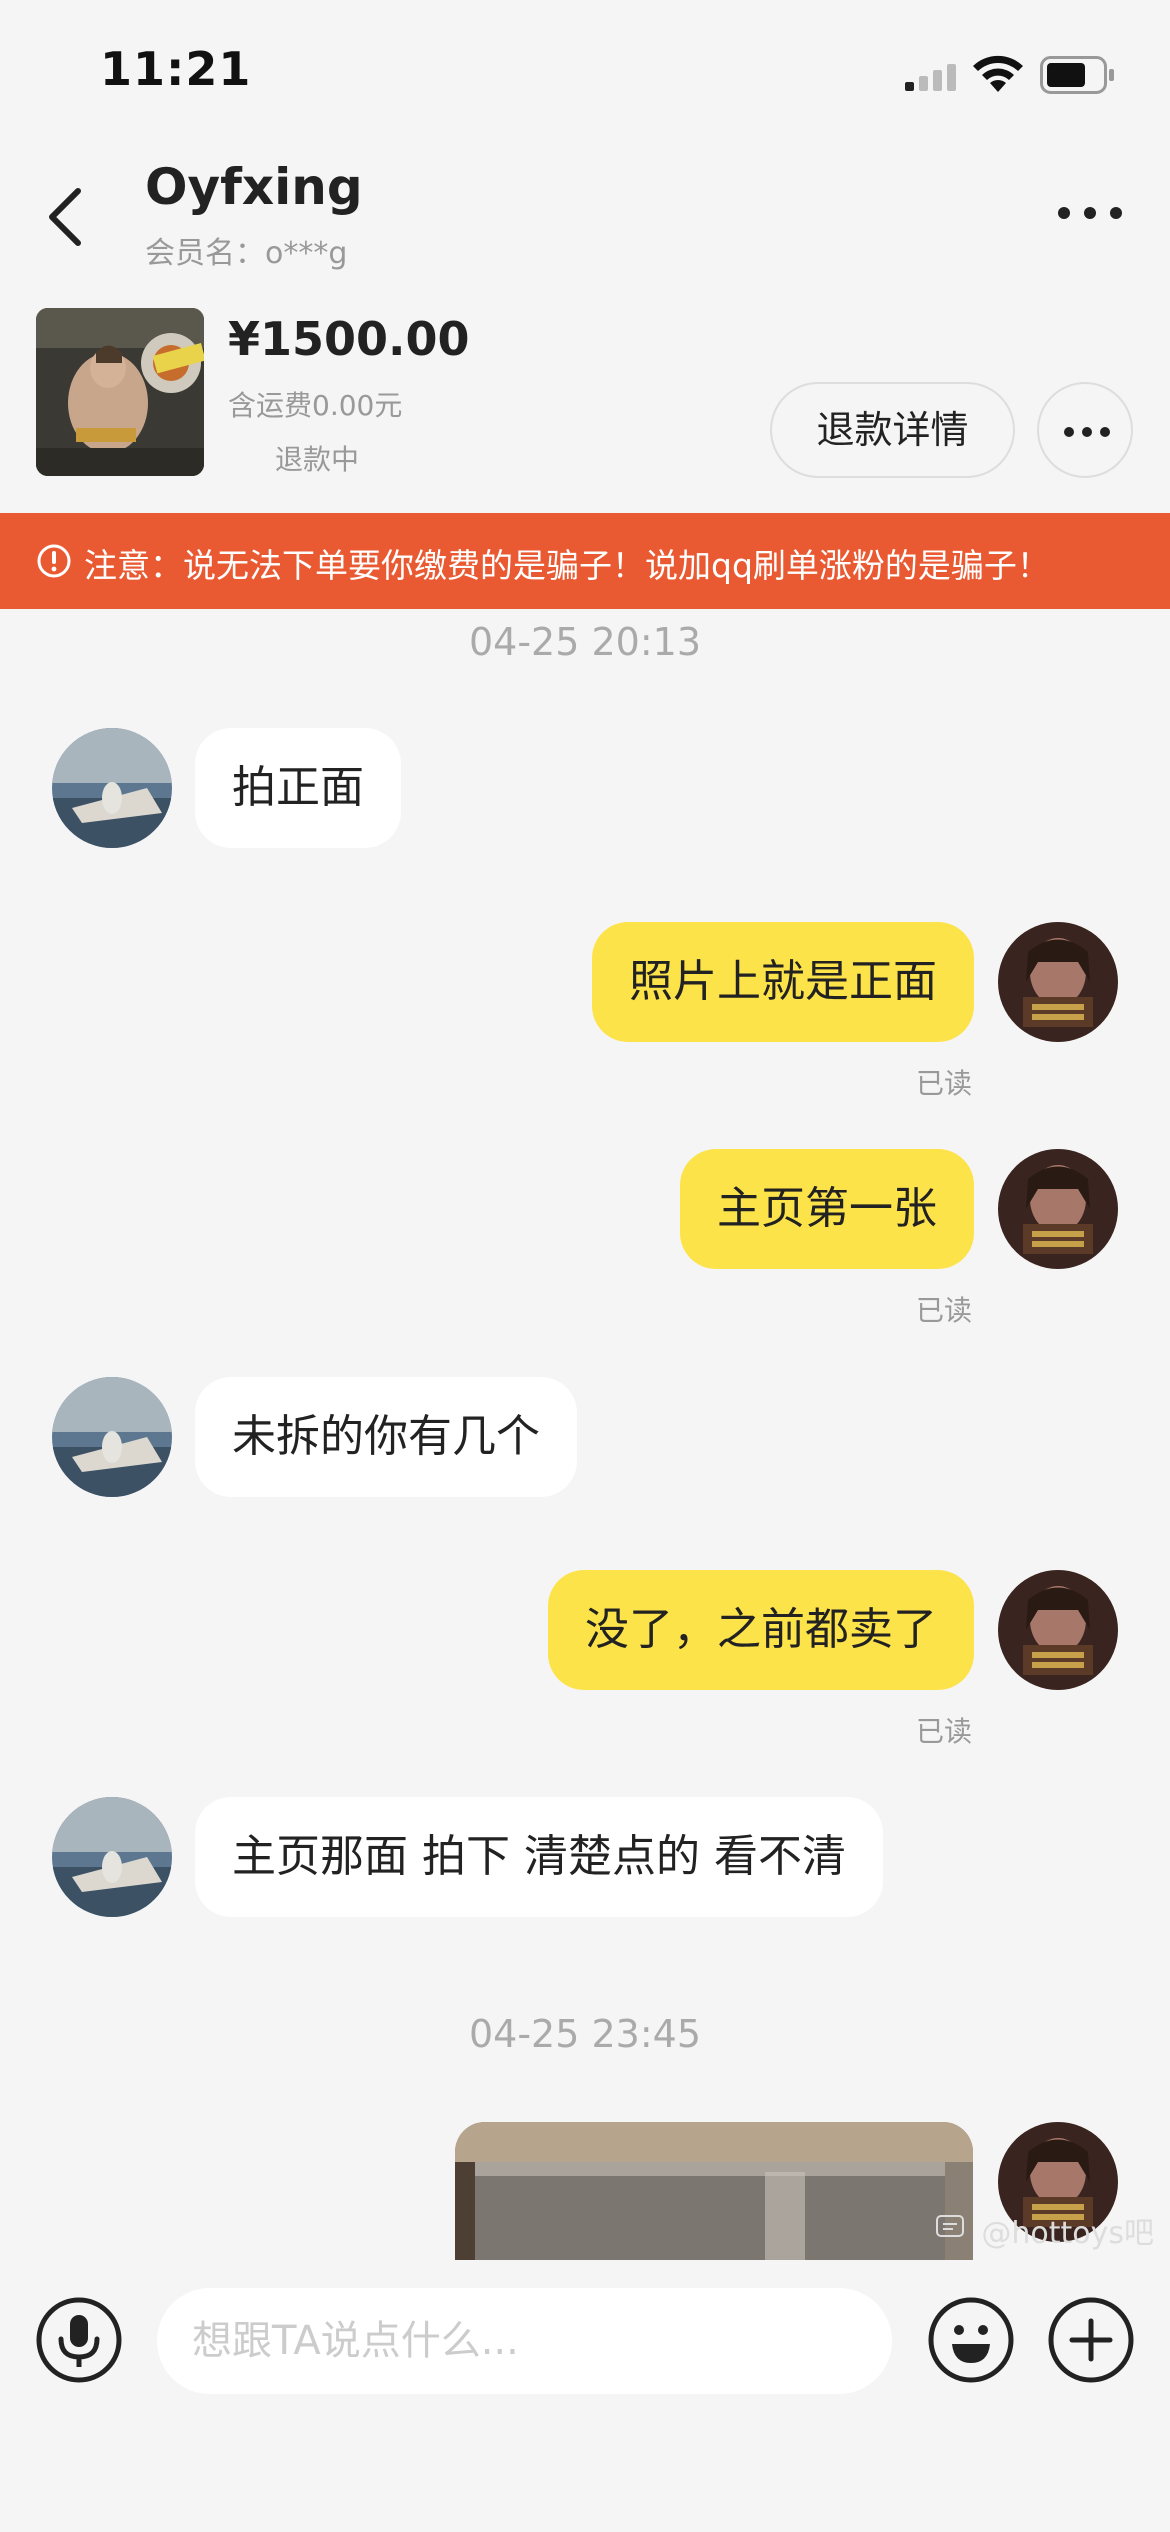 The image size is (1170, 2532). What do you see at coordinates (585, 75) in the screenshot?
I see `status-bar: 11:21` at bounding box center [585, 75].